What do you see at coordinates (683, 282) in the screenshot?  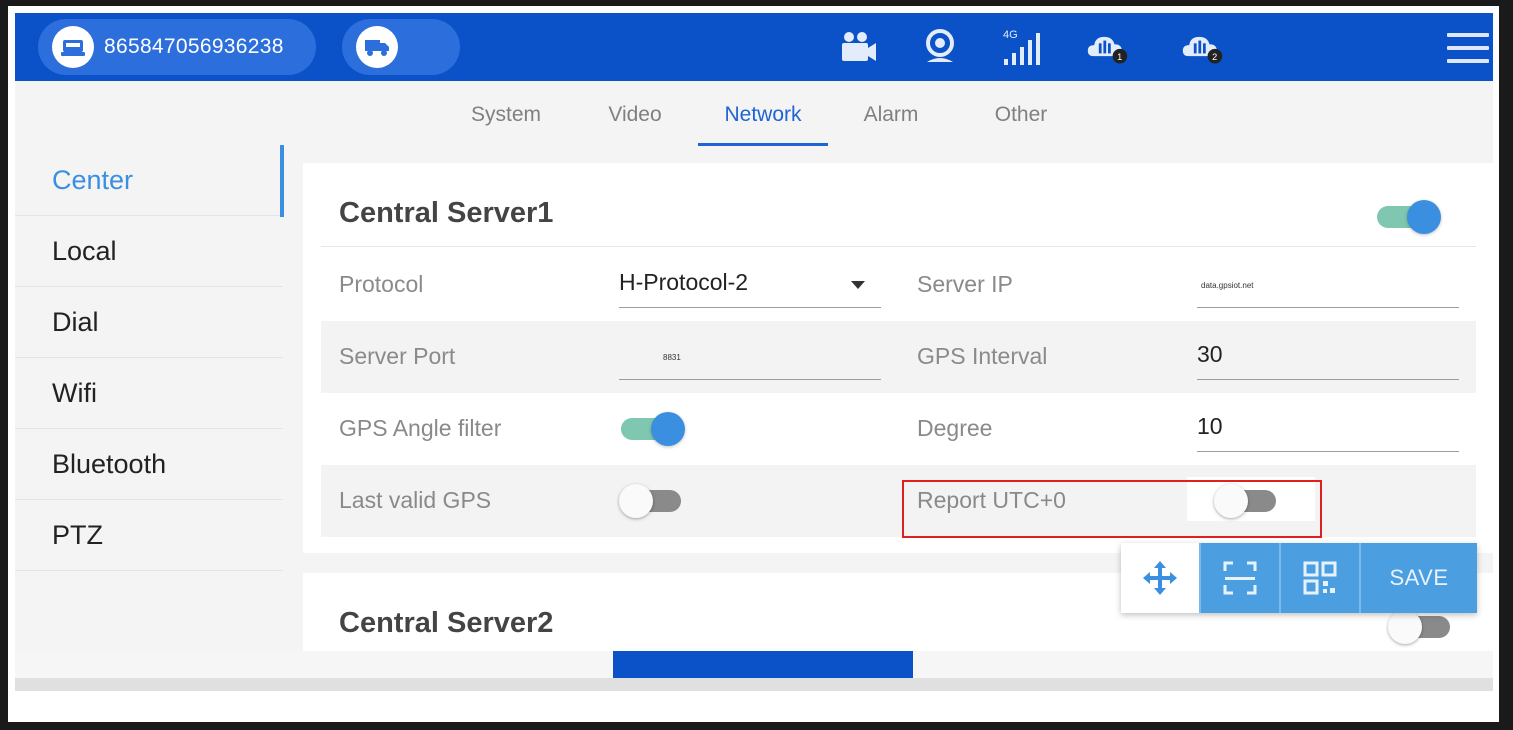 I see `protocol-select: H-Protocol-2` at bounding box center [683, 282].